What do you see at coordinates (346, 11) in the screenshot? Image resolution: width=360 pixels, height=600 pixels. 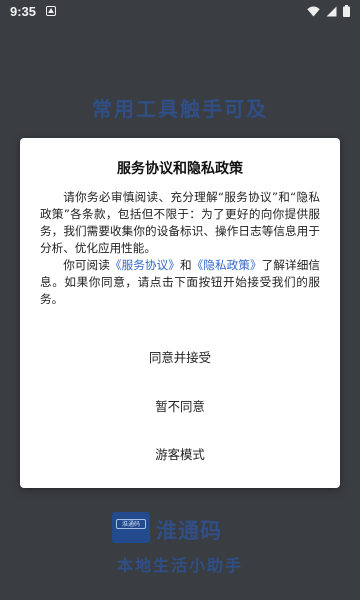 I see `battery-icon` at bounding box center [346, 11].